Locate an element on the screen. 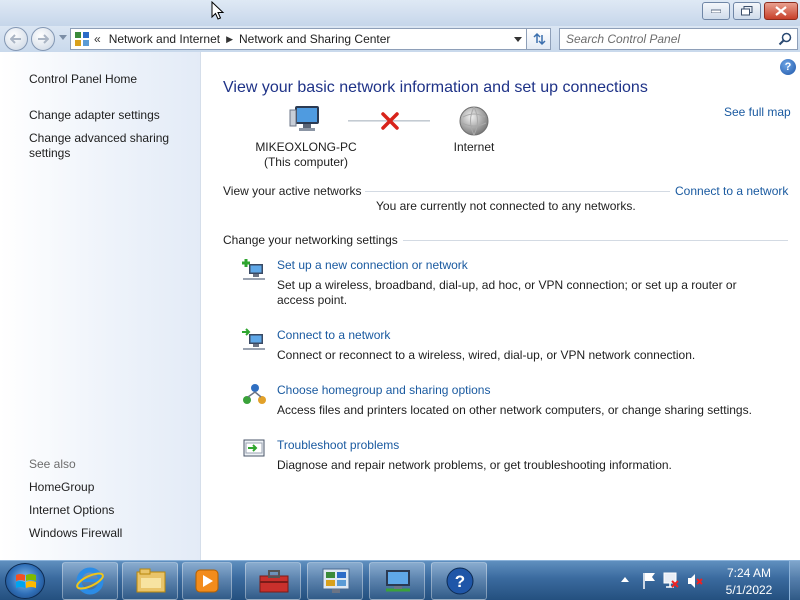 This screenshot has width=800, height=600. computer-name: MIKEOXLONG-PC (This computer) is located at coordinates (306, 155).